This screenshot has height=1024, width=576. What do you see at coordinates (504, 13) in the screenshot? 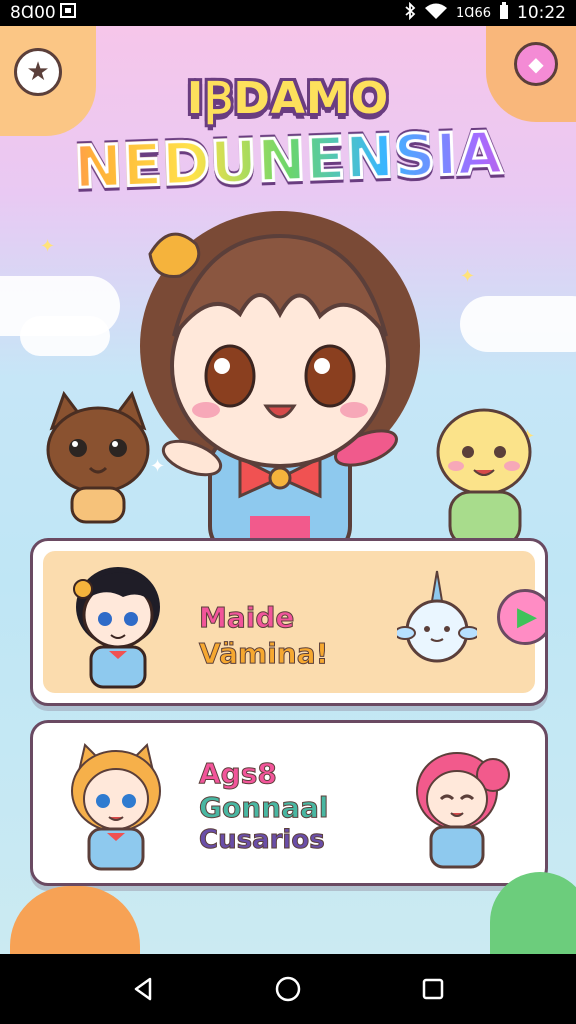
I see `battery-icon` at bounding box center [504, 13].